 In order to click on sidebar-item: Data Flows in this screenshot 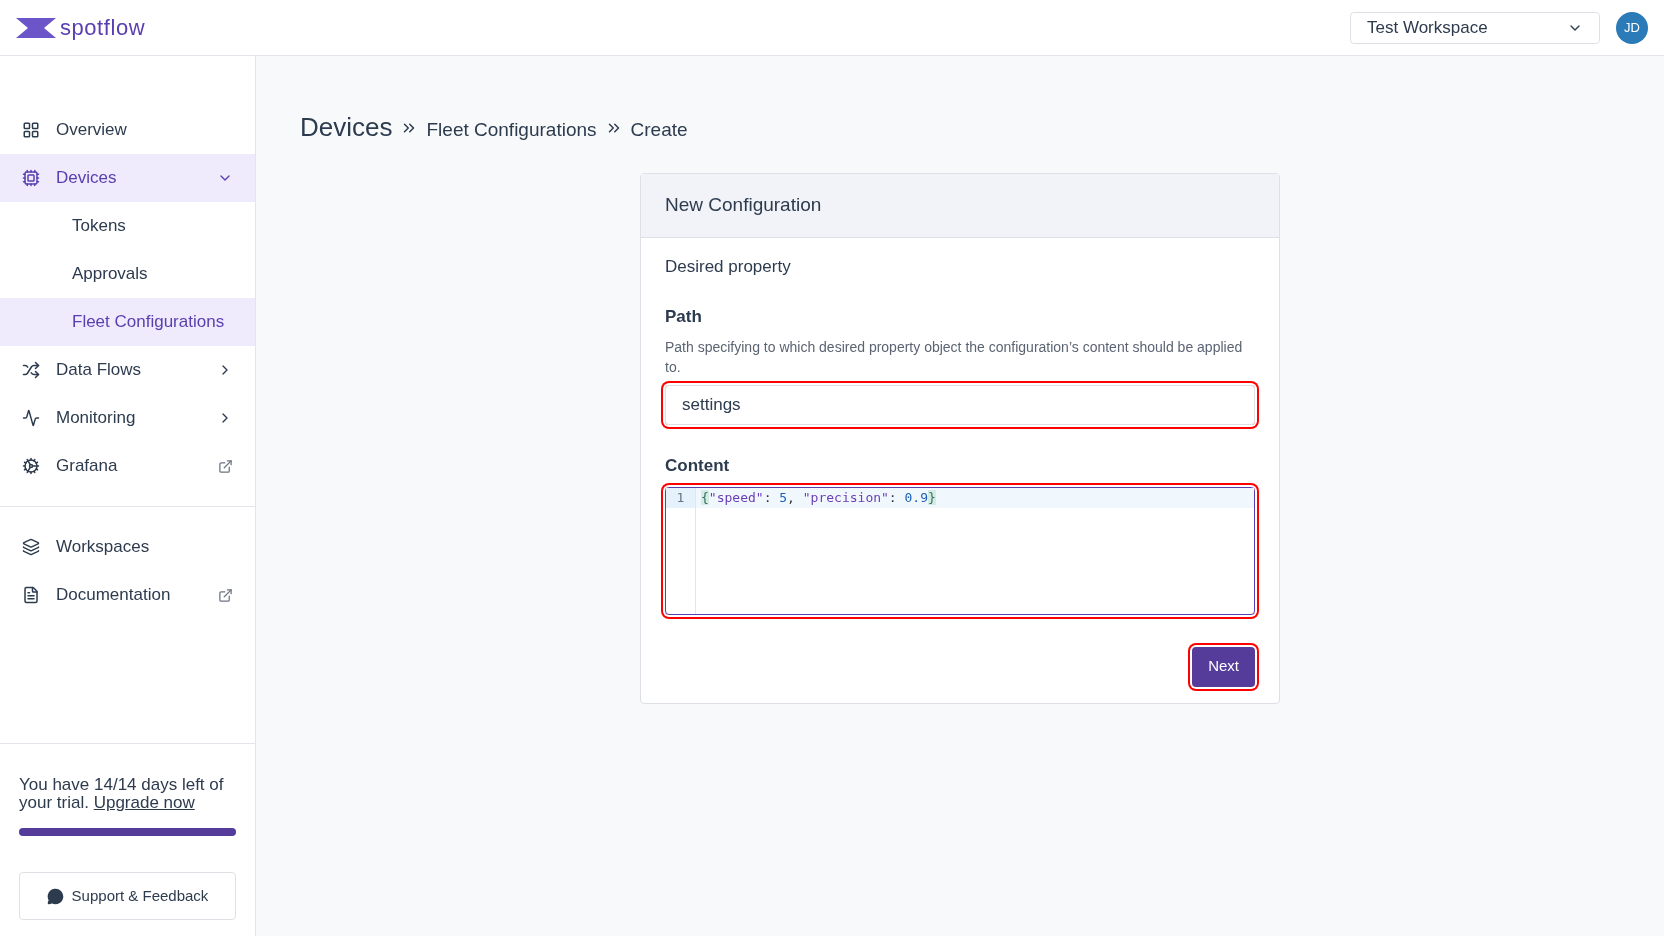, I will do `click(127, 370)`.